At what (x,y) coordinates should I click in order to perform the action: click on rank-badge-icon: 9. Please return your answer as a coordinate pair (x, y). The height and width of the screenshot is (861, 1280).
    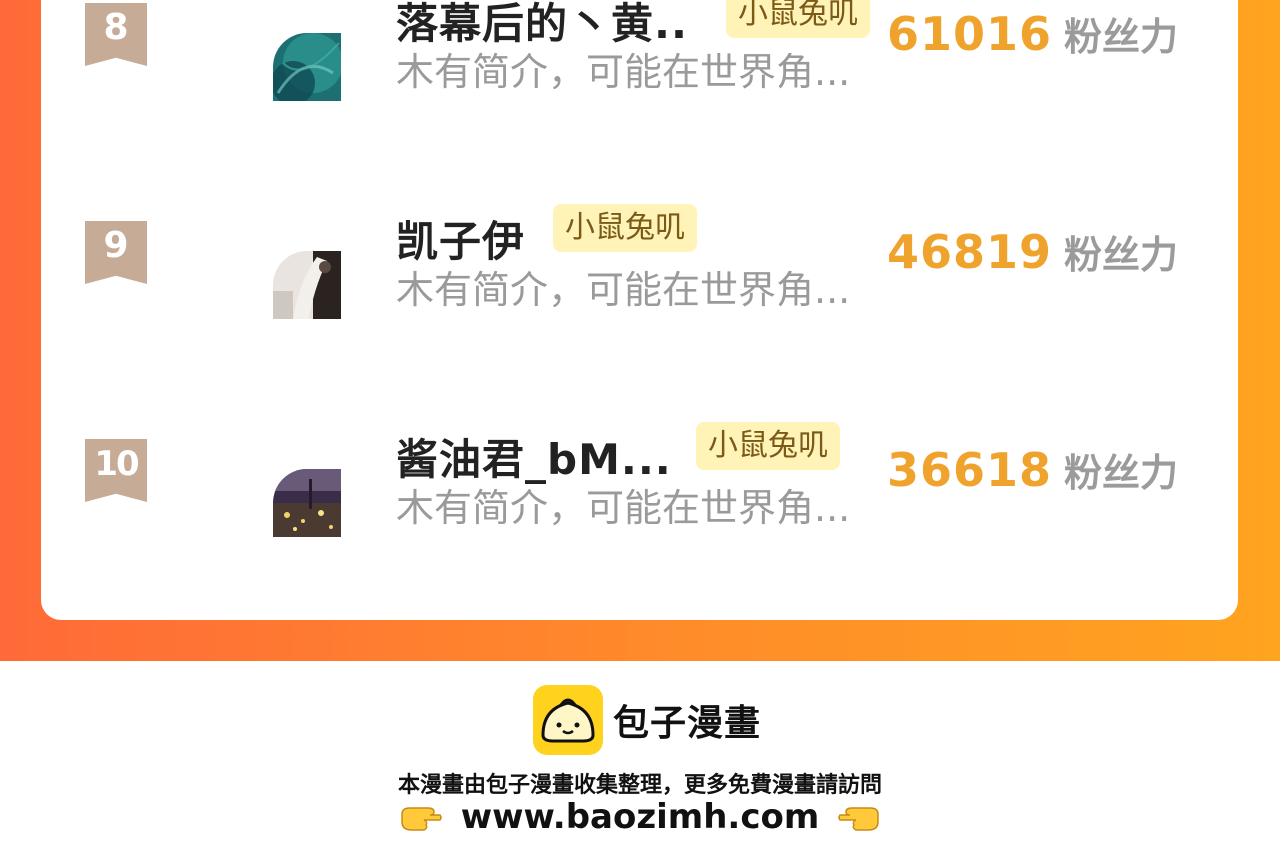
    Looking at the image, I should click on (116, 252).